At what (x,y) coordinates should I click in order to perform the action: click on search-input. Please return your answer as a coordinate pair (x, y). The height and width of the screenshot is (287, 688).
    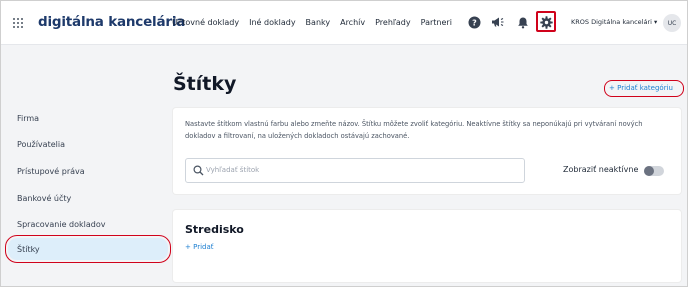
    Looking at the image, I should click on (356, 170).